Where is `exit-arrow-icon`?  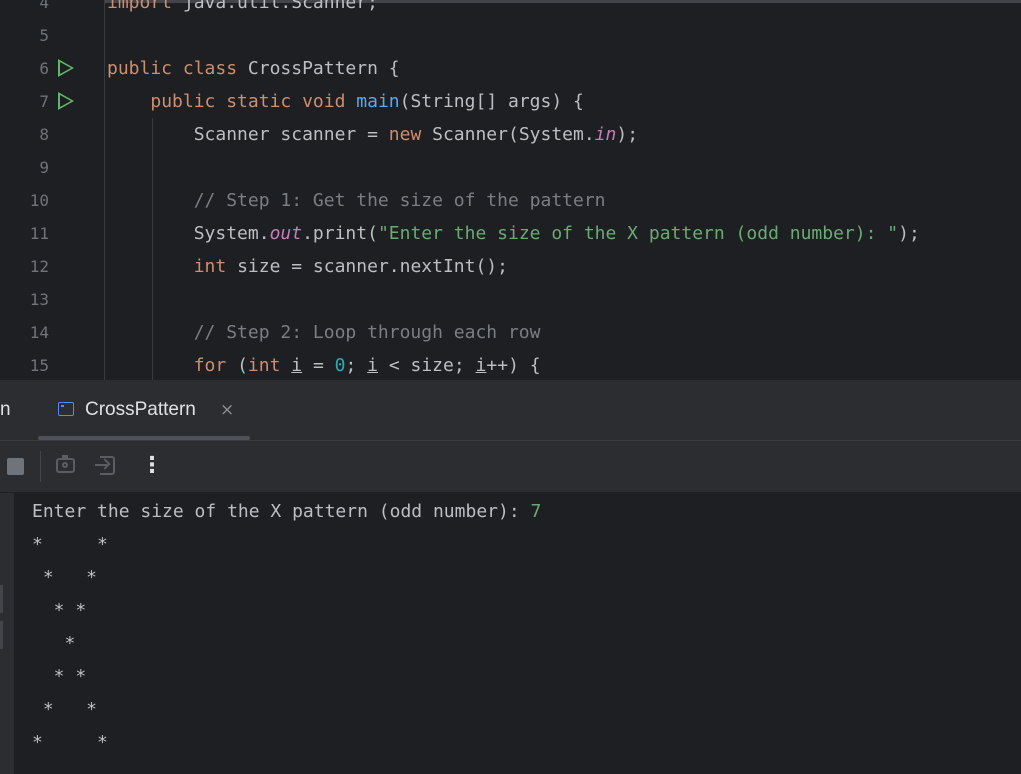
exit-arrow-icon is located at coordinates (101, 465).